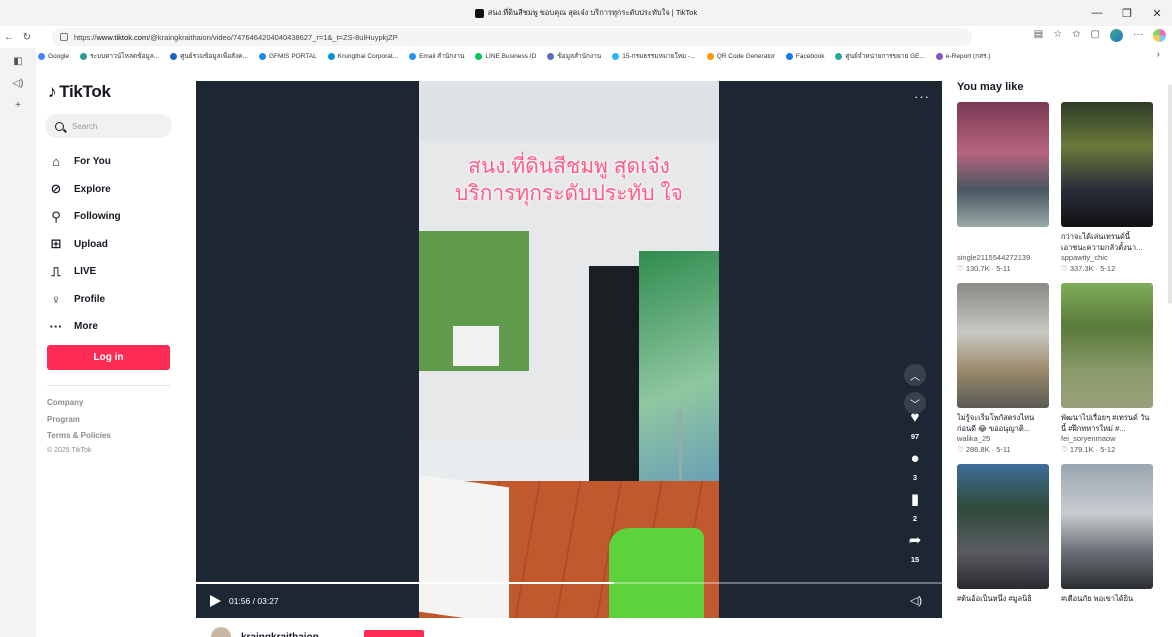  What do you see at coordinates (994, 598) in the screenshot?
I see `video-title: #ต้นอ้อเป็นหนึ่ง #มูลนิธิ` at bounding box center [994, 598].